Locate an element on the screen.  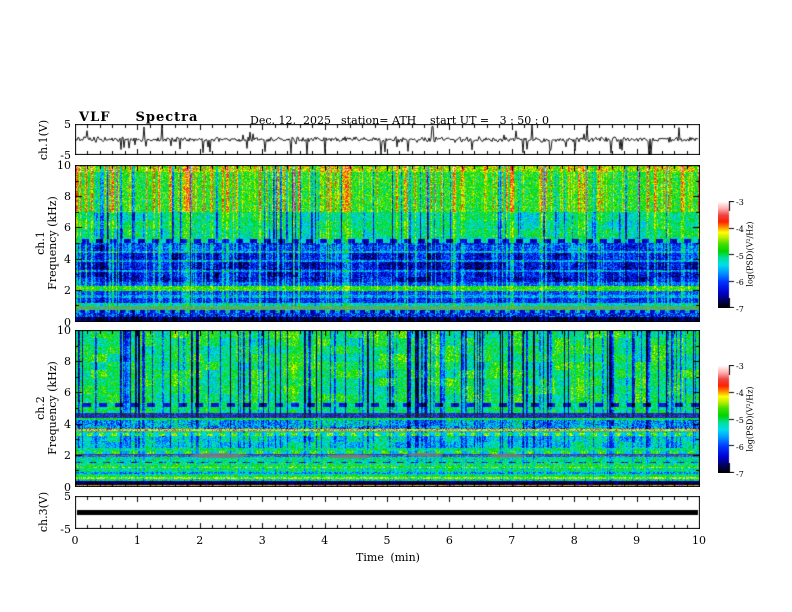
ch2-frequency-axis-label: ch.2 Frequency (kHz) is located at coordinates (46, 408).